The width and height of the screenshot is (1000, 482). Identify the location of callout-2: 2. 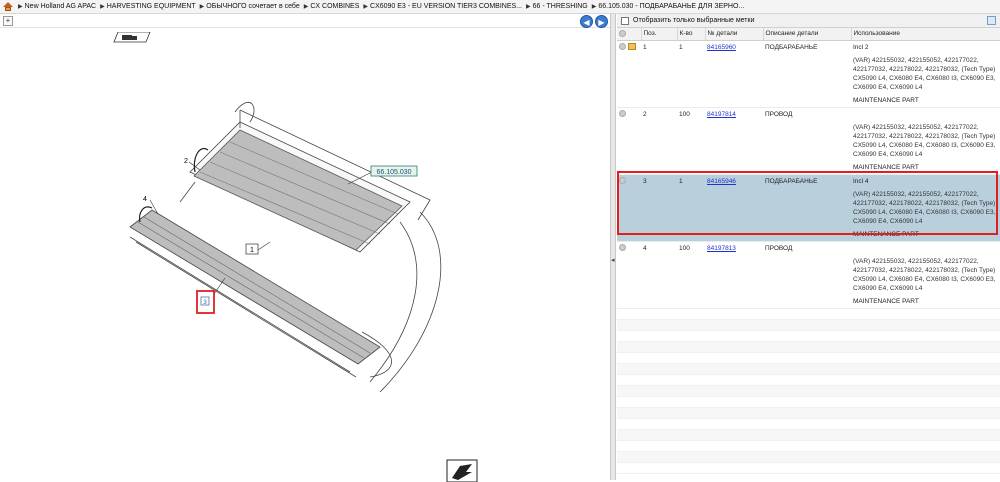
(186, 161).